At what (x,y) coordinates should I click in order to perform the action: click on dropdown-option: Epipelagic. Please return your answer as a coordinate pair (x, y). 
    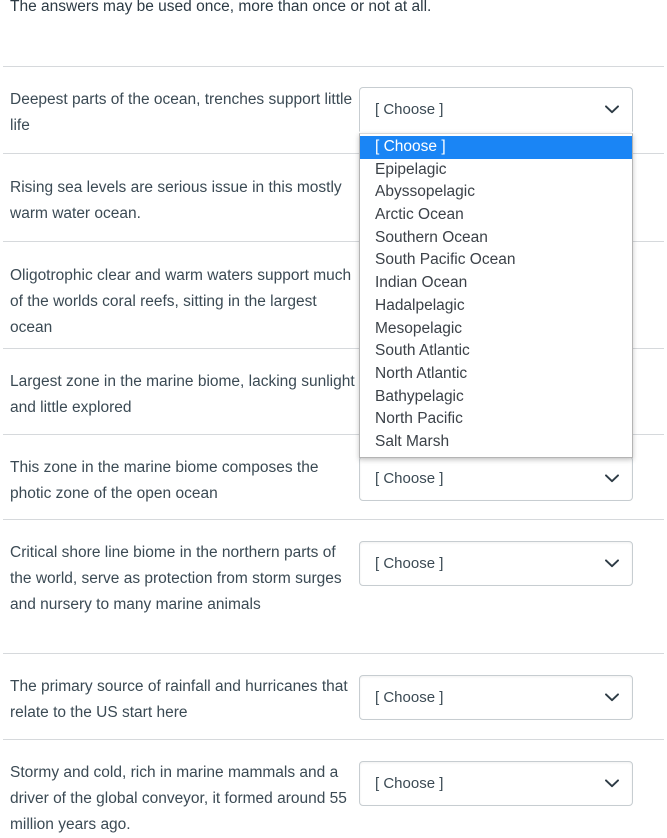
    Looking at the image, I should click on (496, 170).